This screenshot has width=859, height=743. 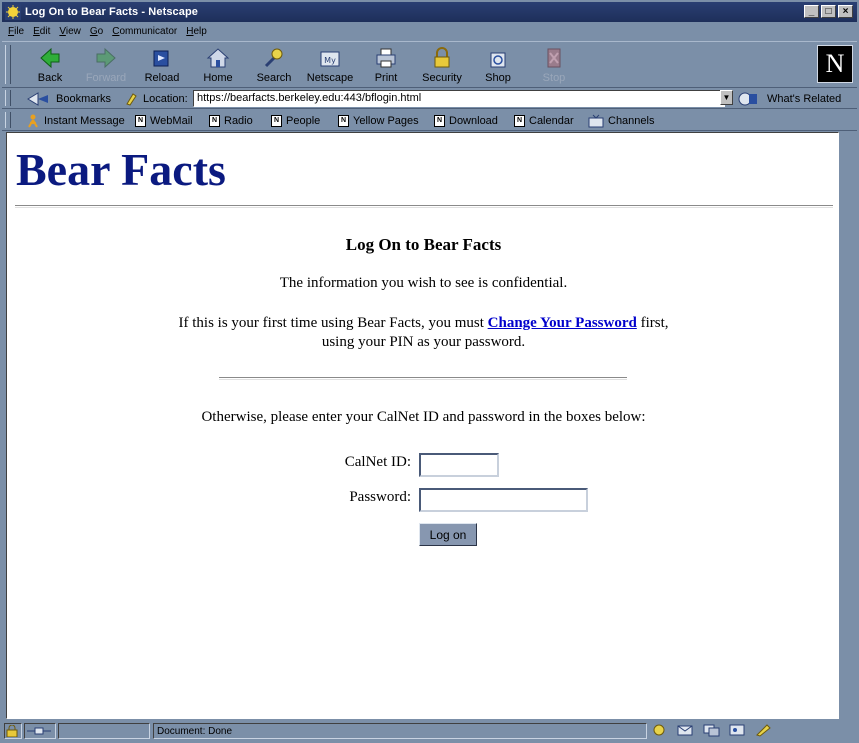 I want to click on title-bar: Log On to Bear Facts - Netscape _ □ ×, so click(x=429, y=12).